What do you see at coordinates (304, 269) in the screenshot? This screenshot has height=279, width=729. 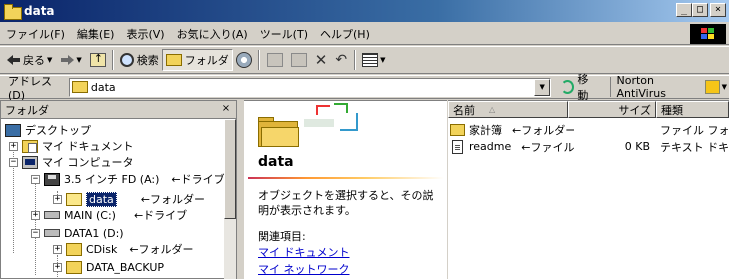 I see `link-my-network: マイ ネットワーク` at bounding box center [304, 269].